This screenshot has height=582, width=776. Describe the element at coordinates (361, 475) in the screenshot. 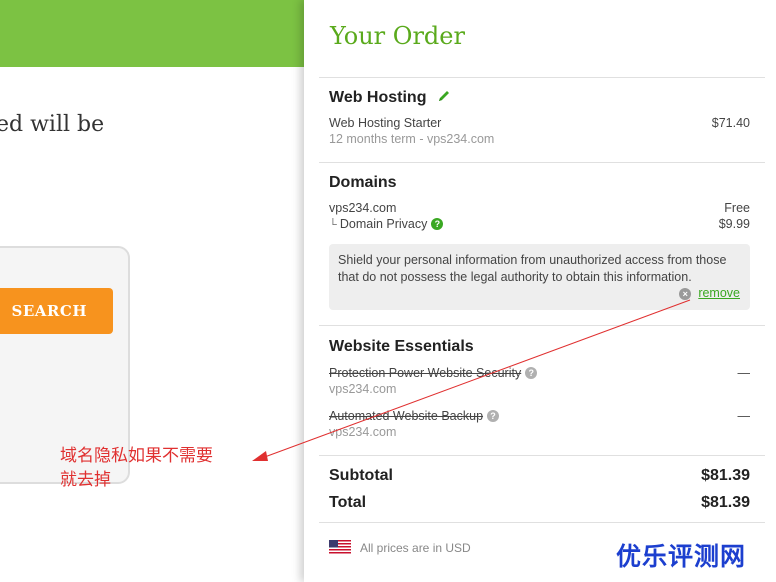

I see `subtotal-label: Subtotal` at that location.